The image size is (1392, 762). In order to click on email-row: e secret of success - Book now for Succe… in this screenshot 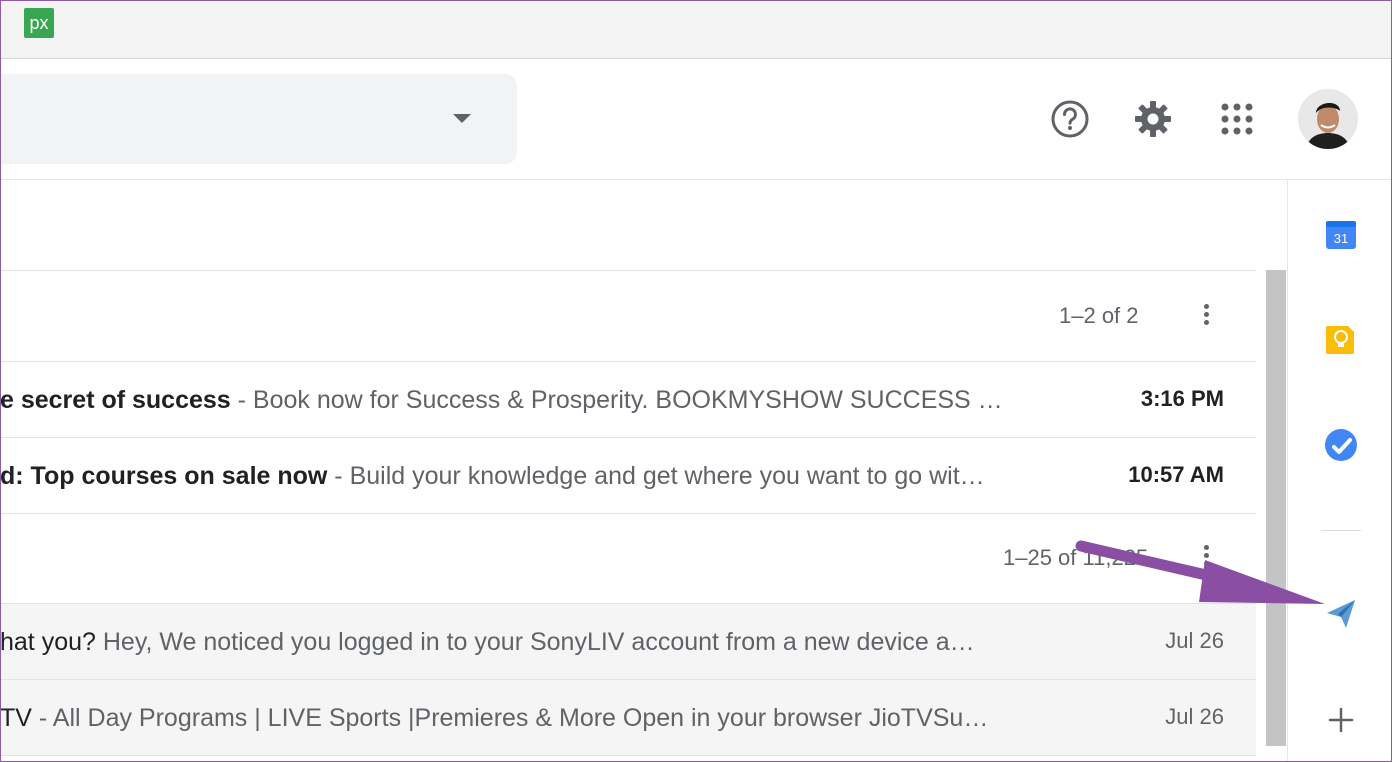, I will do `click(628, 400)`.